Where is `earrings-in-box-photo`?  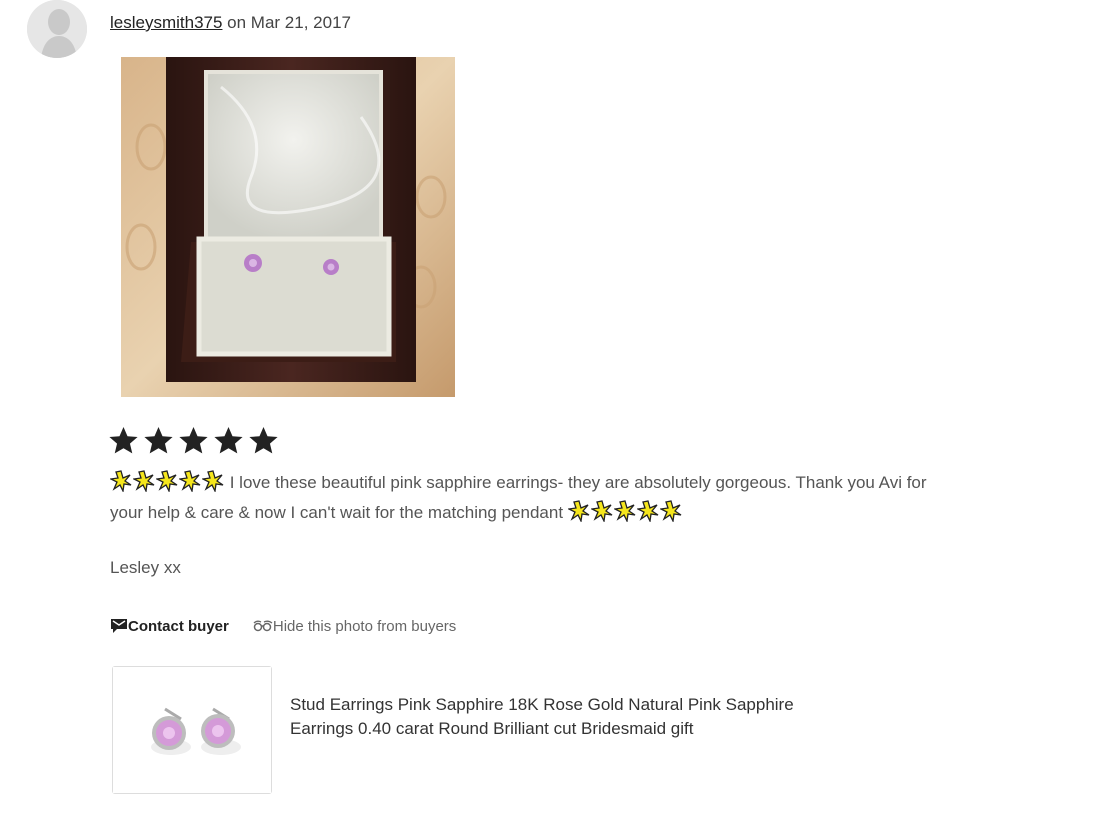 earrings-in-box-photo is located at coordinates (288, 227).